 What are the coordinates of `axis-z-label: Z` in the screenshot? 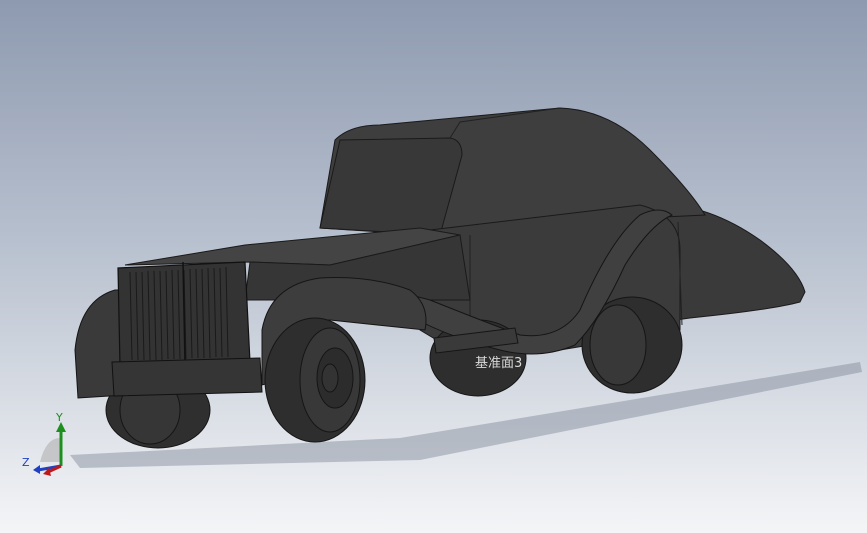 It's located at (26, 462).